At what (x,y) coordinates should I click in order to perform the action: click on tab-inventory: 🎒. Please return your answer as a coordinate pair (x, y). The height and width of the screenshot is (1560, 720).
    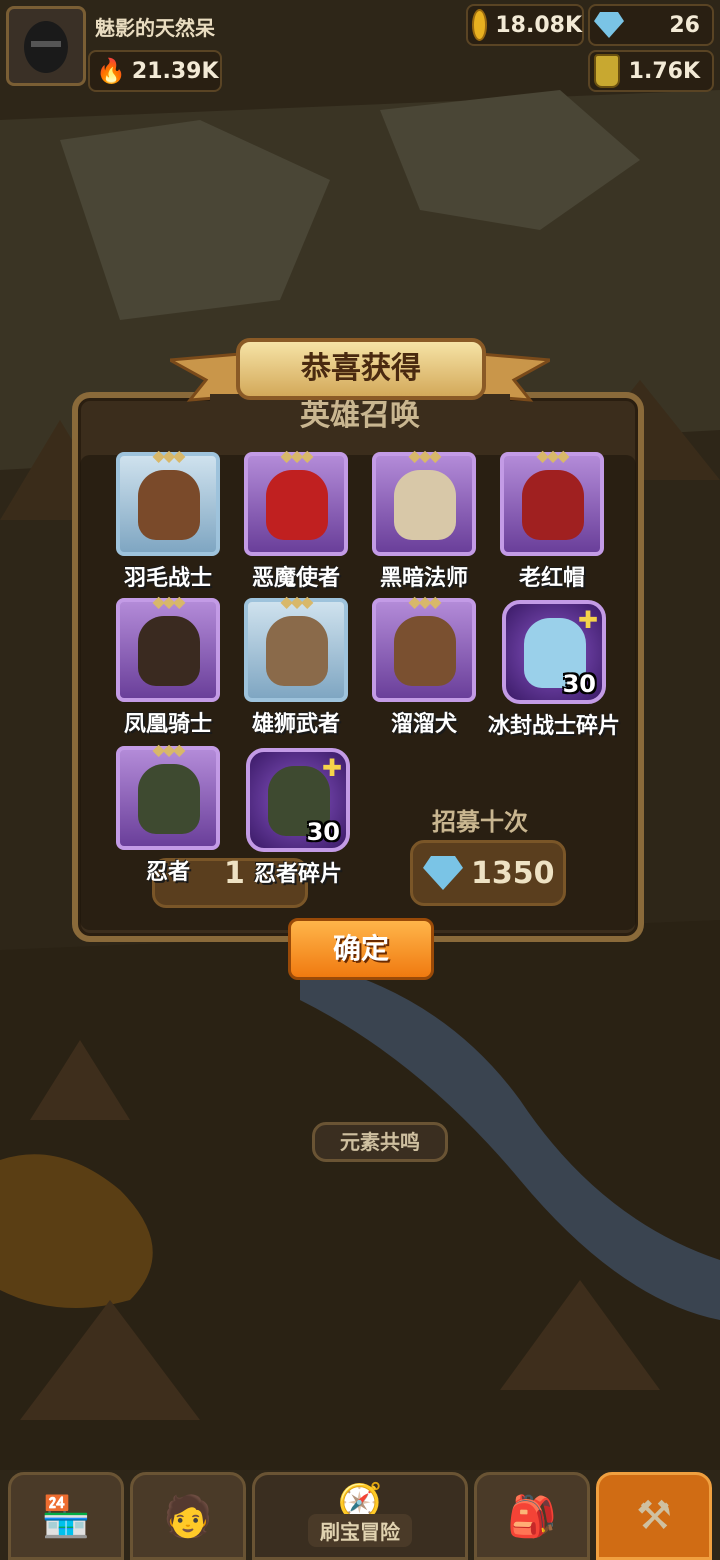
    Looking at the image, I should click on (532, 1516).